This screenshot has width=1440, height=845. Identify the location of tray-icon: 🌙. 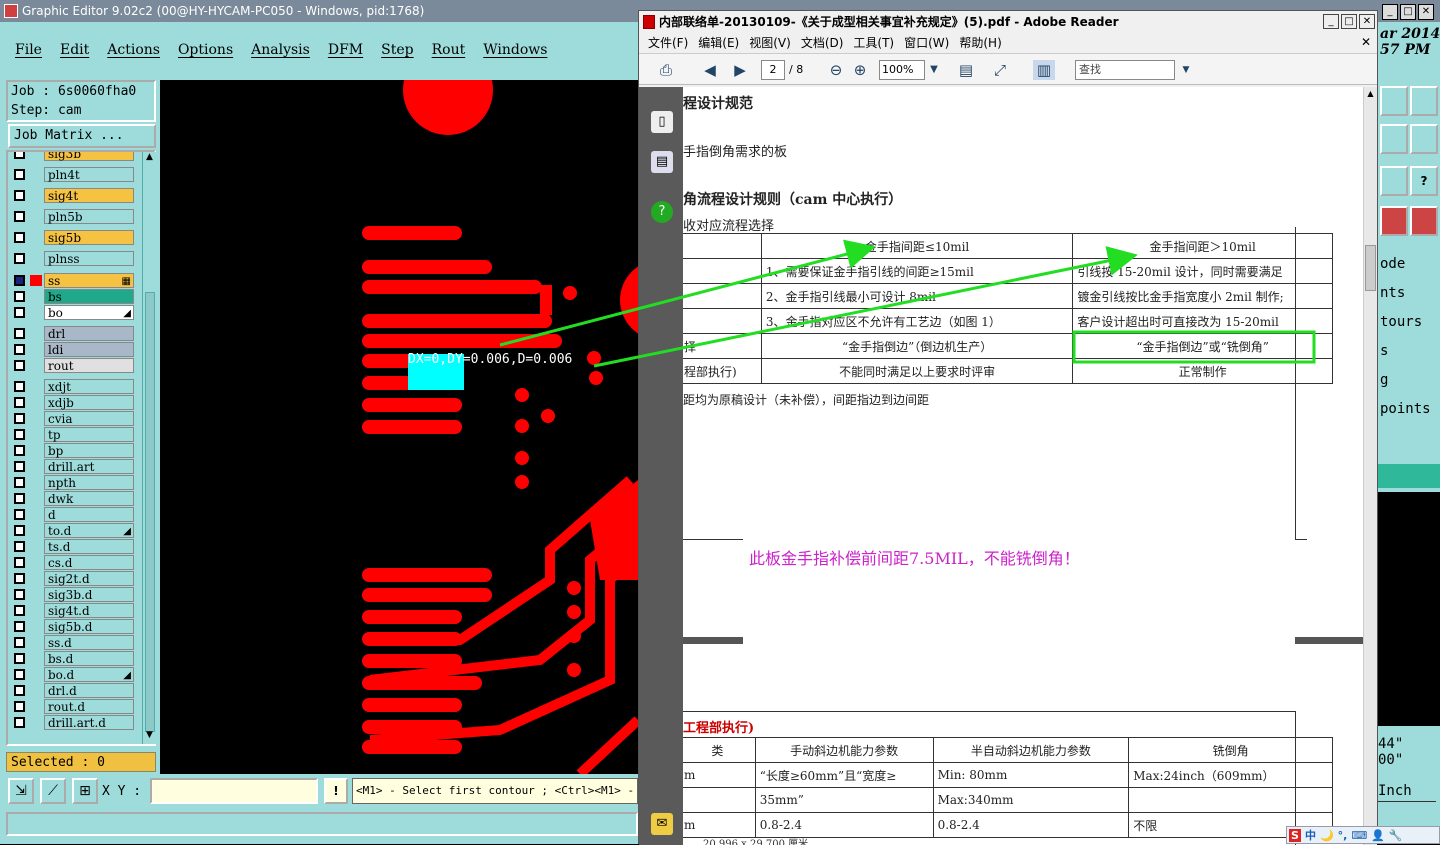
(1327, 835).